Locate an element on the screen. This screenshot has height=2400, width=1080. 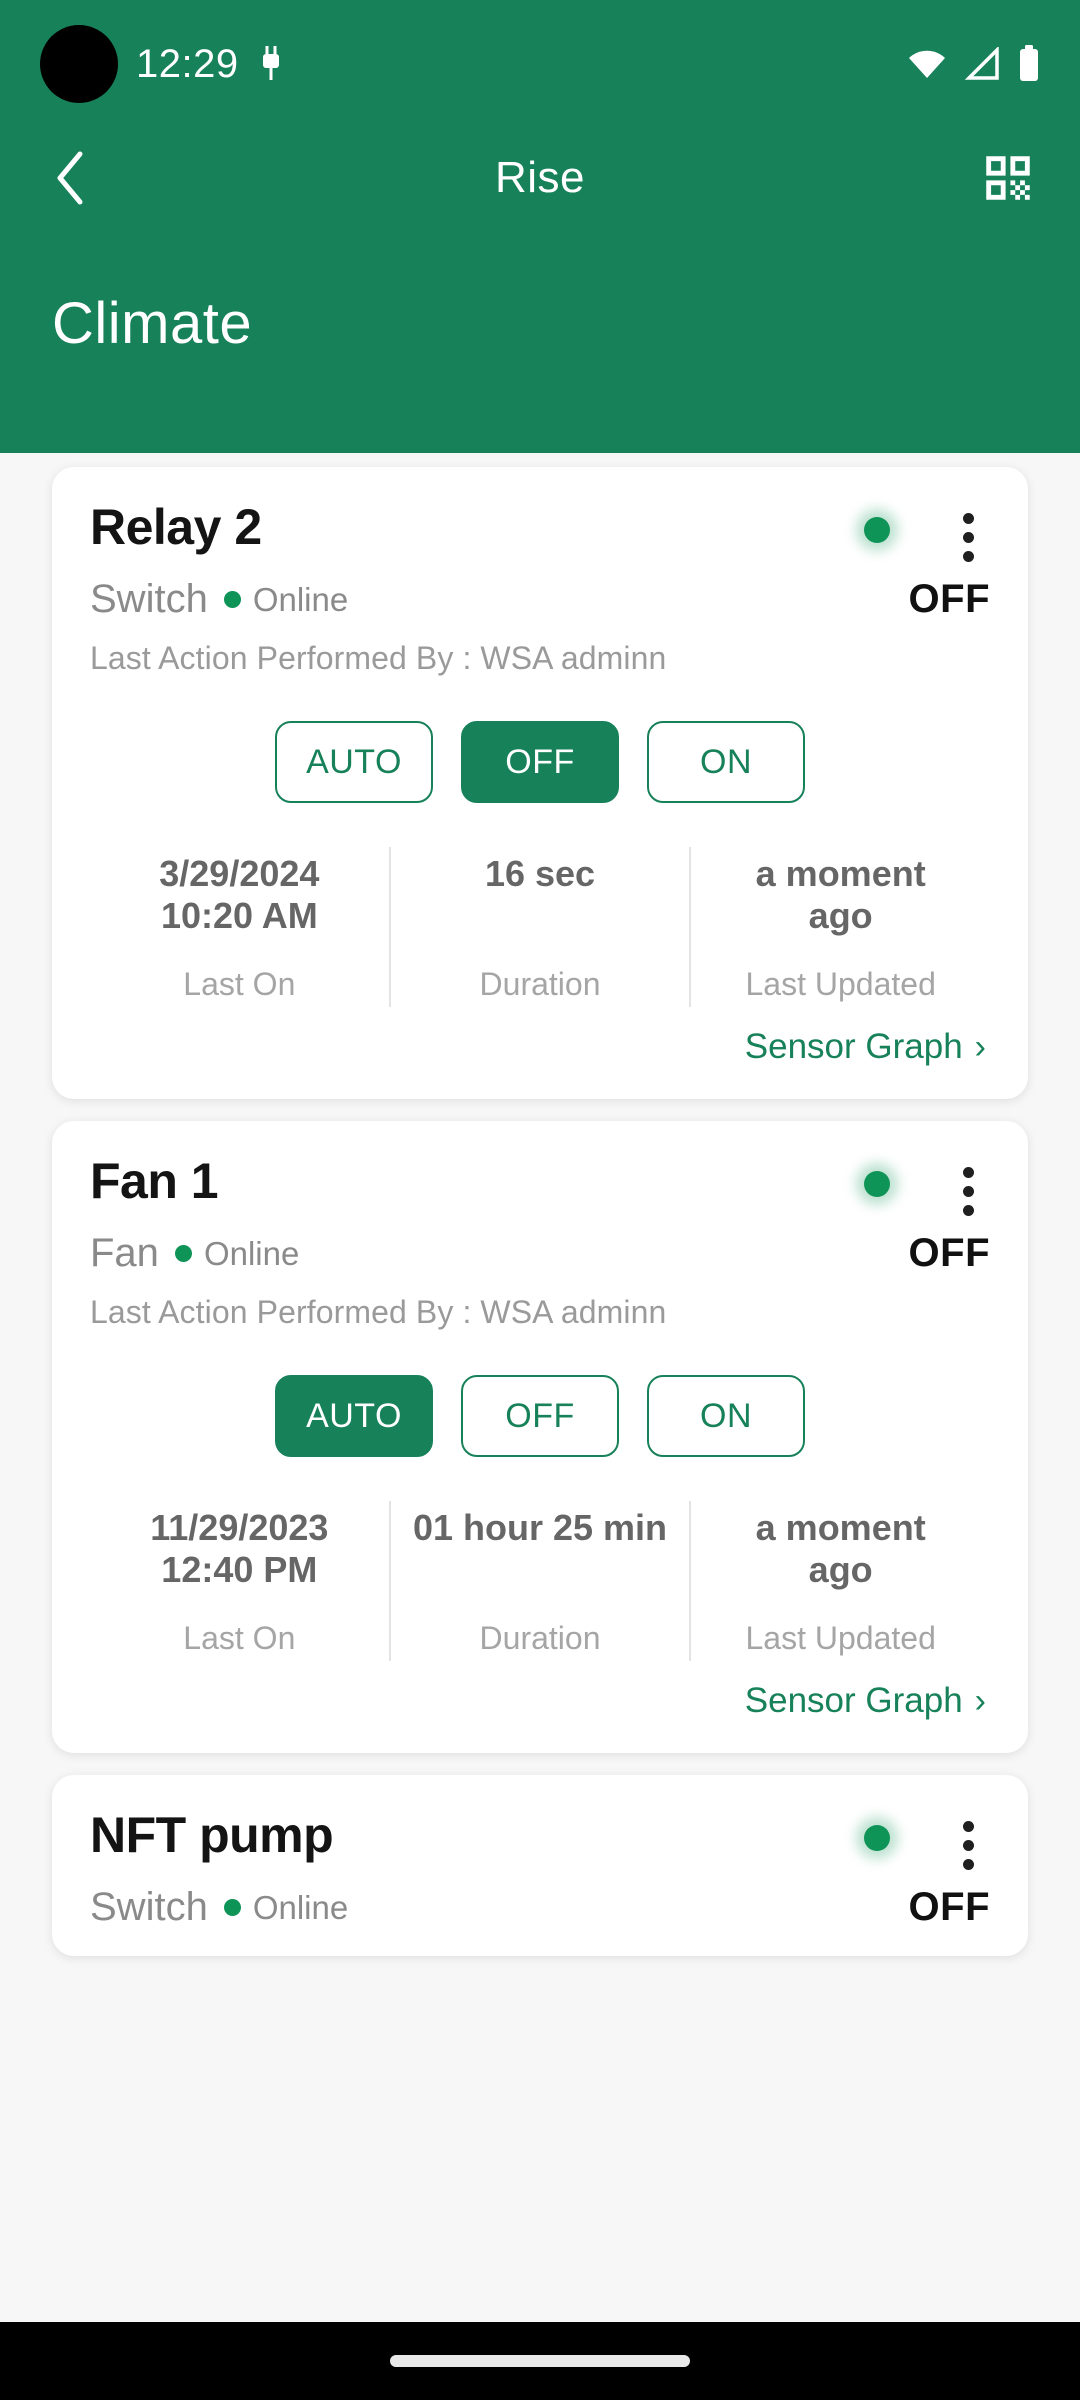
camera-punch-hole is located at coordinates (79, 64).